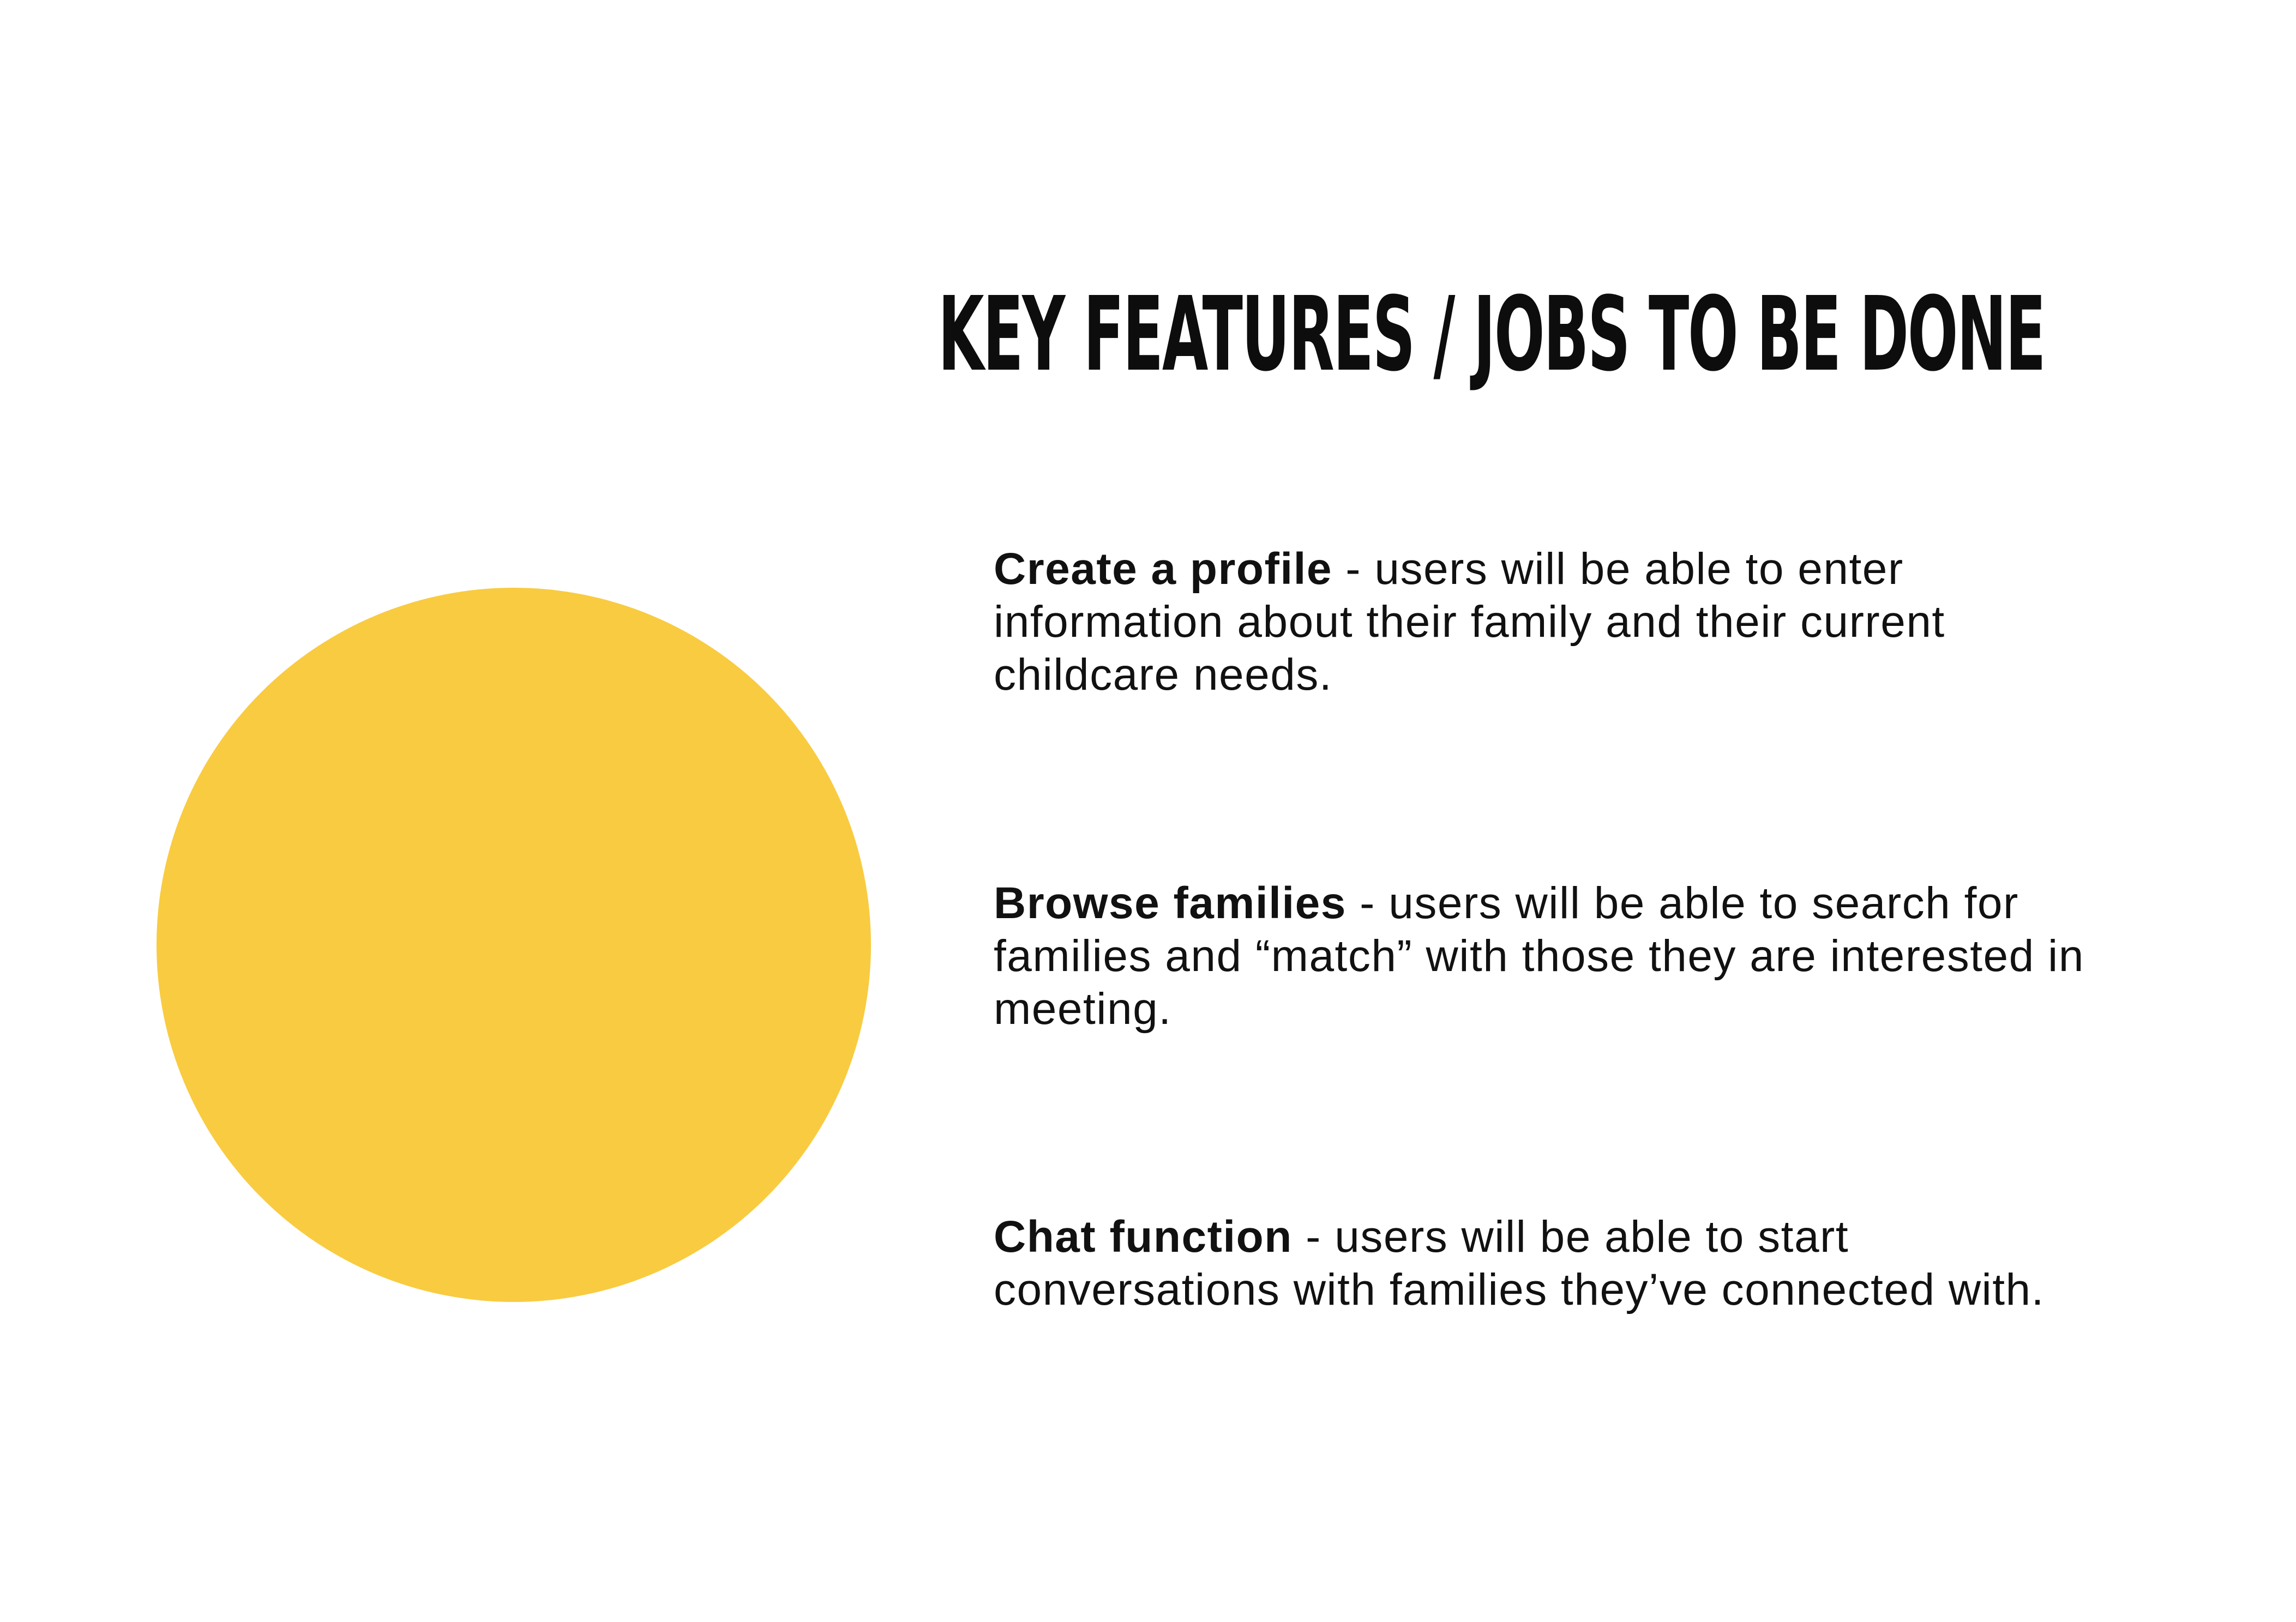 Image resolution: width=2296 pixels, height=1622 pixels. Describe the element at coordinates (1143, 1237) in the screenshot. I see `feature-name: Chat function` at that location.